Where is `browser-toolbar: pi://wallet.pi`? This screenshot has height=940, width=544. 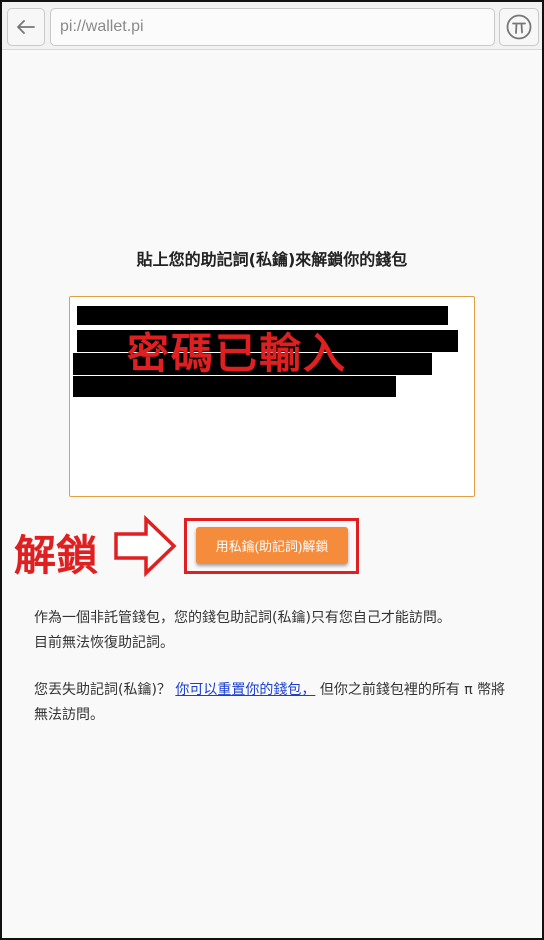 browser-toolbar: pi://wallet.pi is located at coordinates (272, 26).